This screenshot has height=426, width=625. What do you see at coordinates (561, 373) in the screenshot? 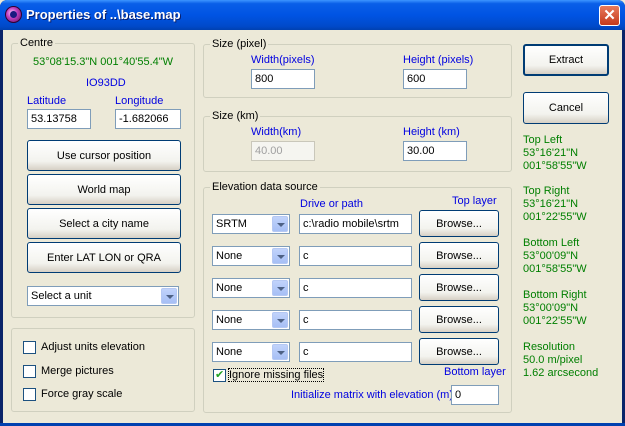
I see `resolution-arcsecond: 1.62 arcsecond` at bounding box center [561, 373].